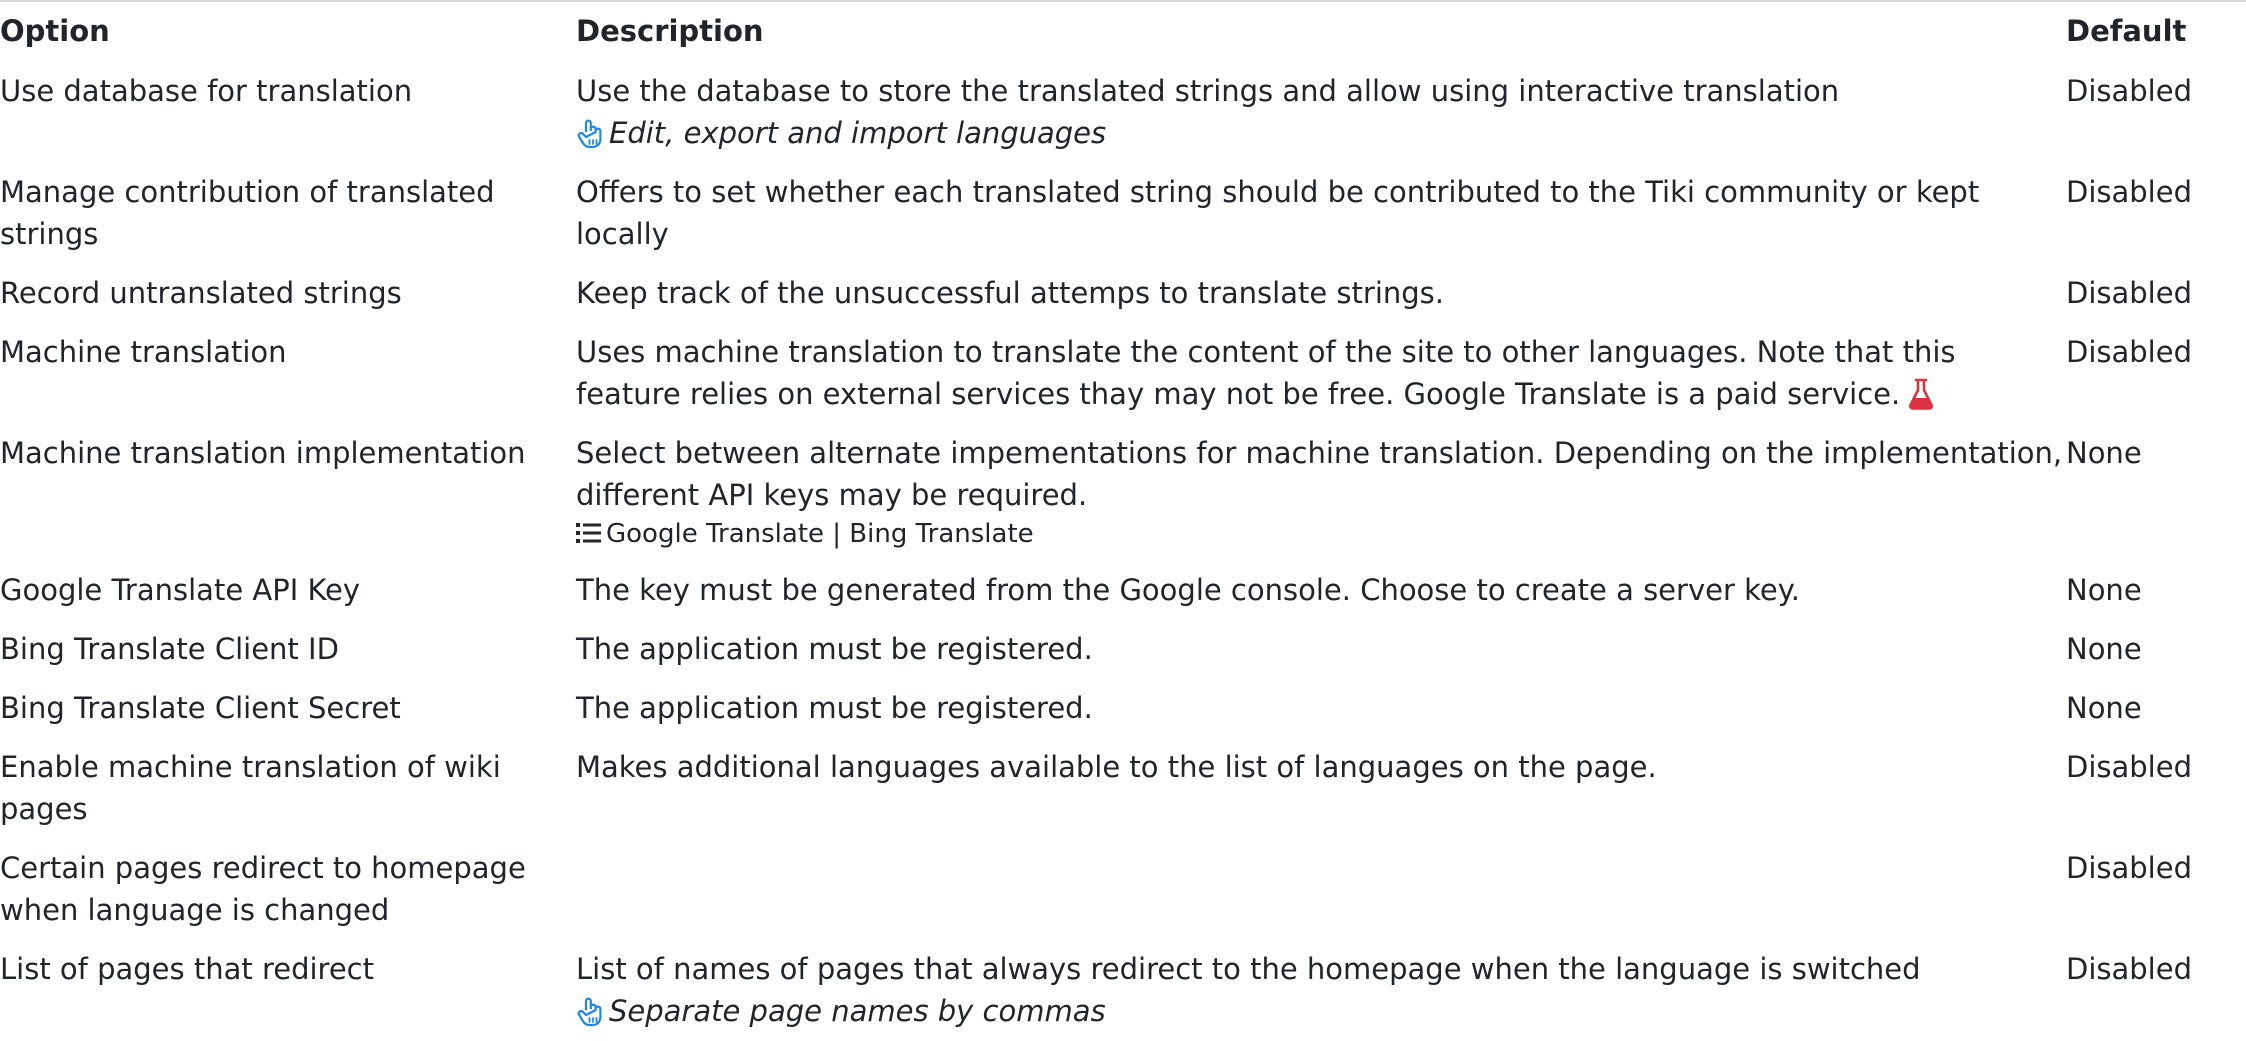 The height and width of the screenshot is (1041, 2246). I want to click on option-hint: Edit, export and import languages, so click(1321, 133).